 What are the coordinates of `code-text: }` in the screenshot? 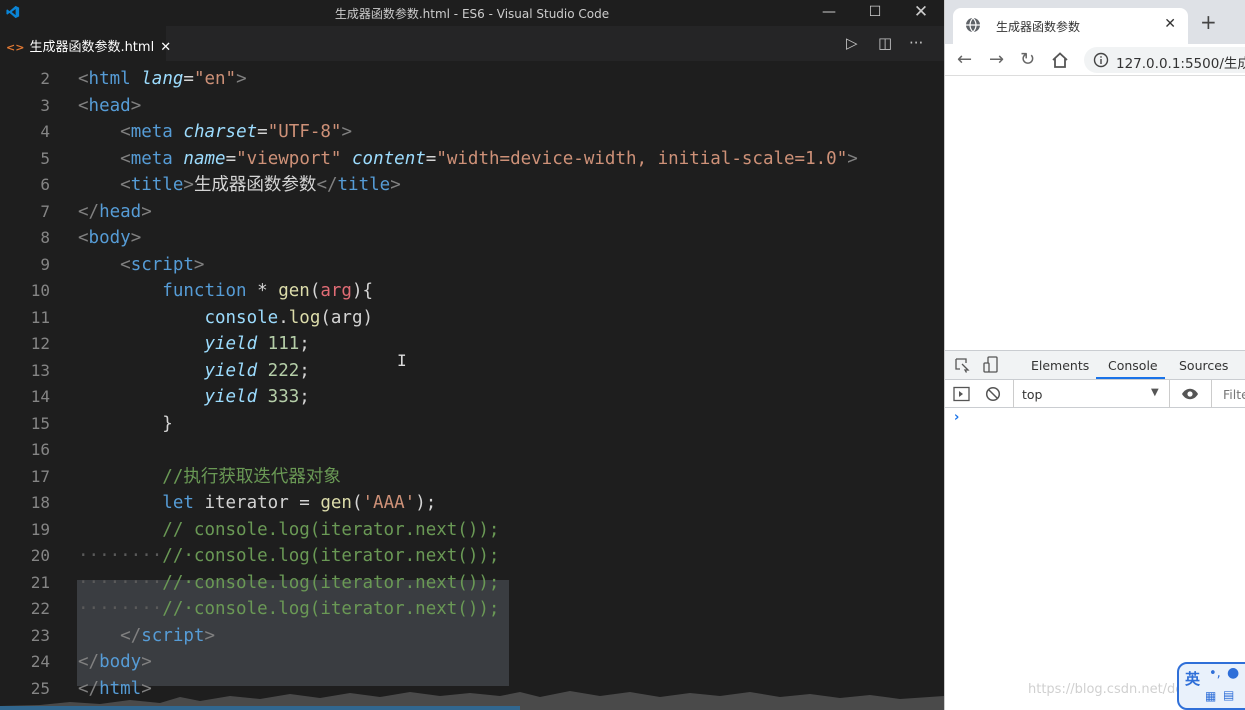 It's located at (125, 424).